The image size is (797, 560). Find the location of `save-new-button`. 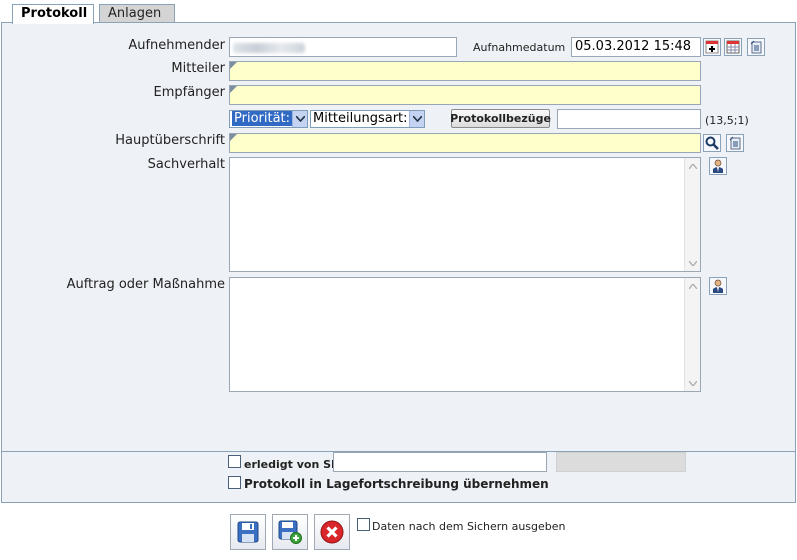

save-new-button is located at coordinates (290, 532).